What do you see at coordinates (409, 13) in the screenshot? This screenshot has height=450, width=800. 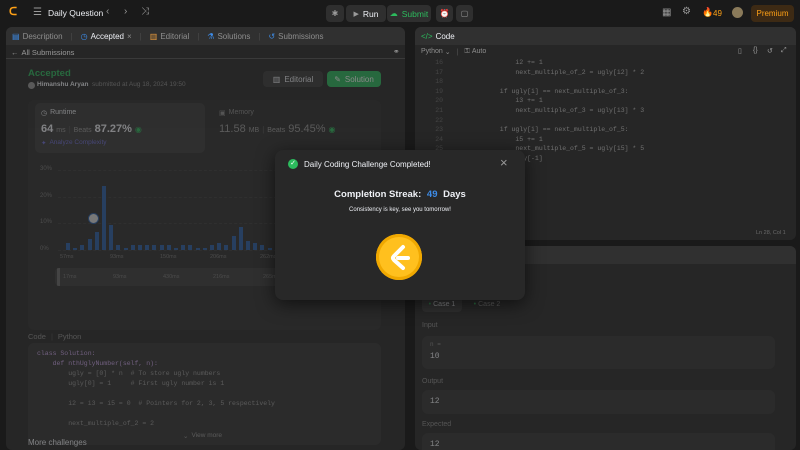 I see `submit-button: ☁ Submit` at bounding box center [409, 13].